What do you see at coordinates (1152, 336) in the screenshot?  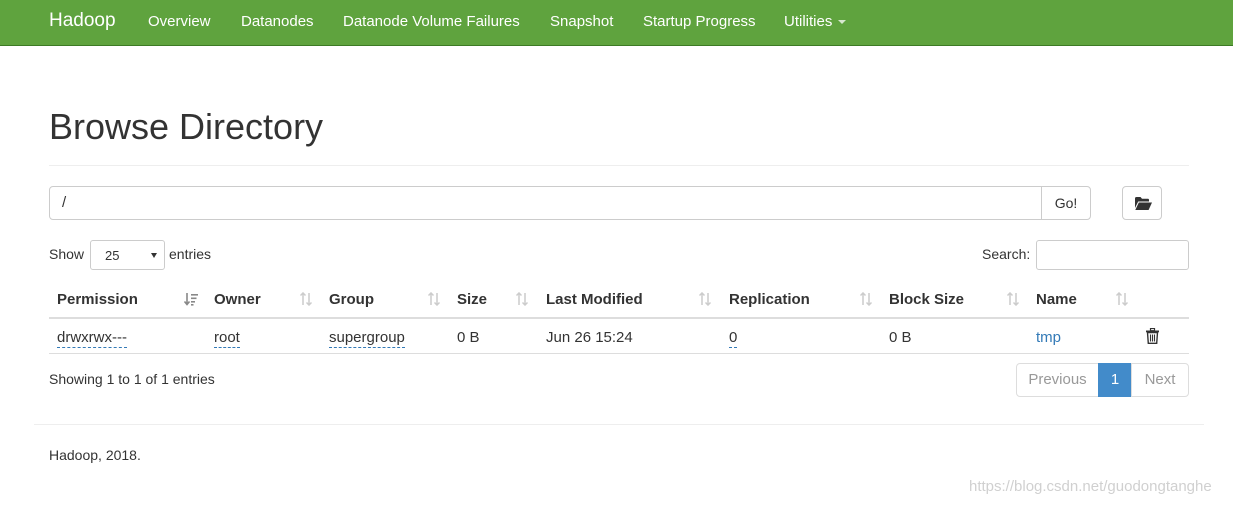 I see `trash-icon` at bounding box center [1152, 336].